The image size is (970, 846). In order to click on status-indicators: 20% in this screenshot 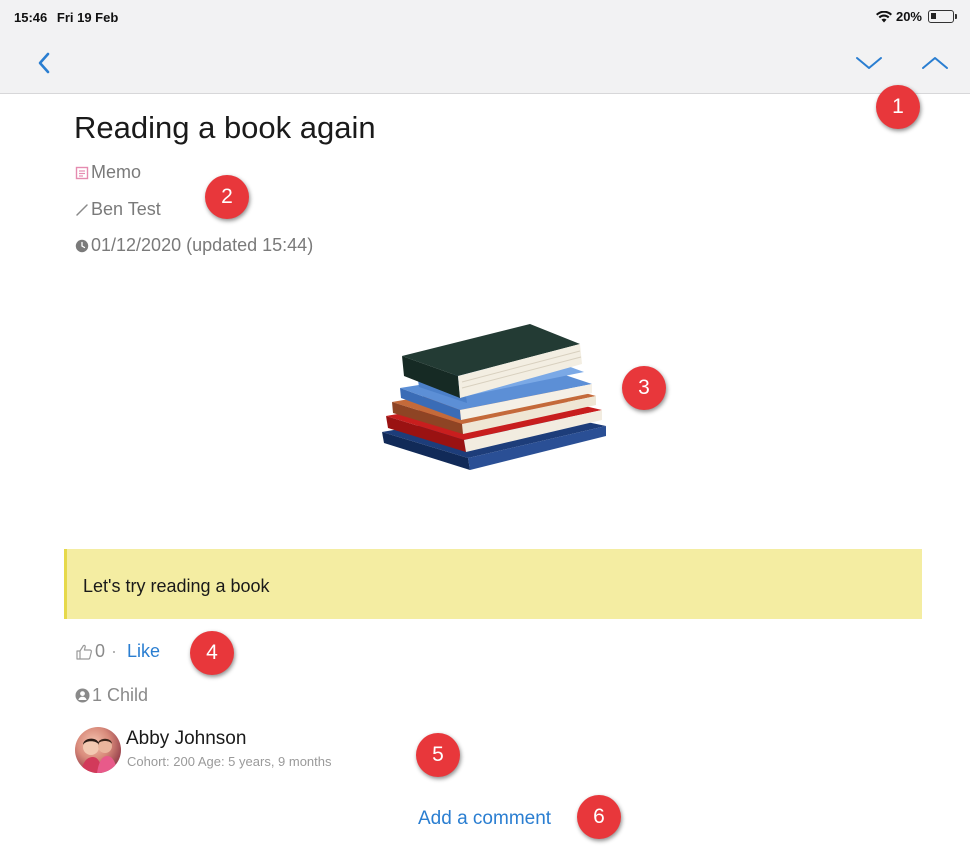, I will do `click(916, 16)`.